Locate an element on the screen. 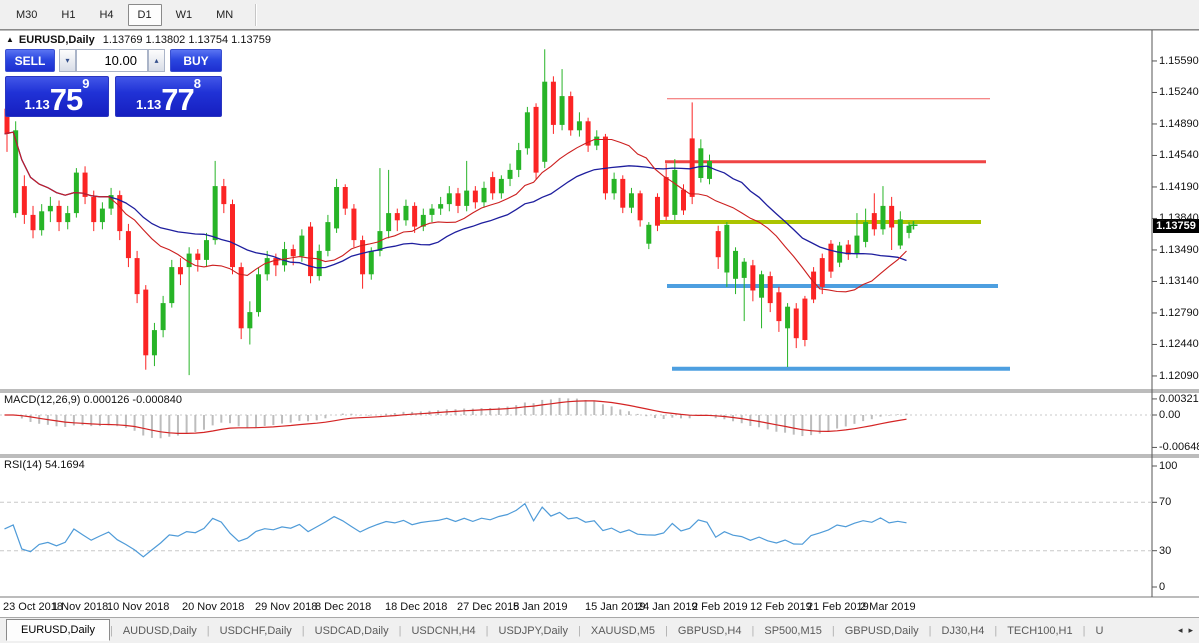 The height and width of the screenshot is (643, 1199). rsi-axis-label: 70 is located at coordinates (1165, 502).